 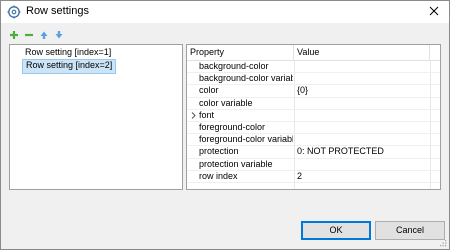 What do you see at coordinates (246, 78) in the screenshot?
I see `property-name: background-color variable` at bounding box center [246, 78].